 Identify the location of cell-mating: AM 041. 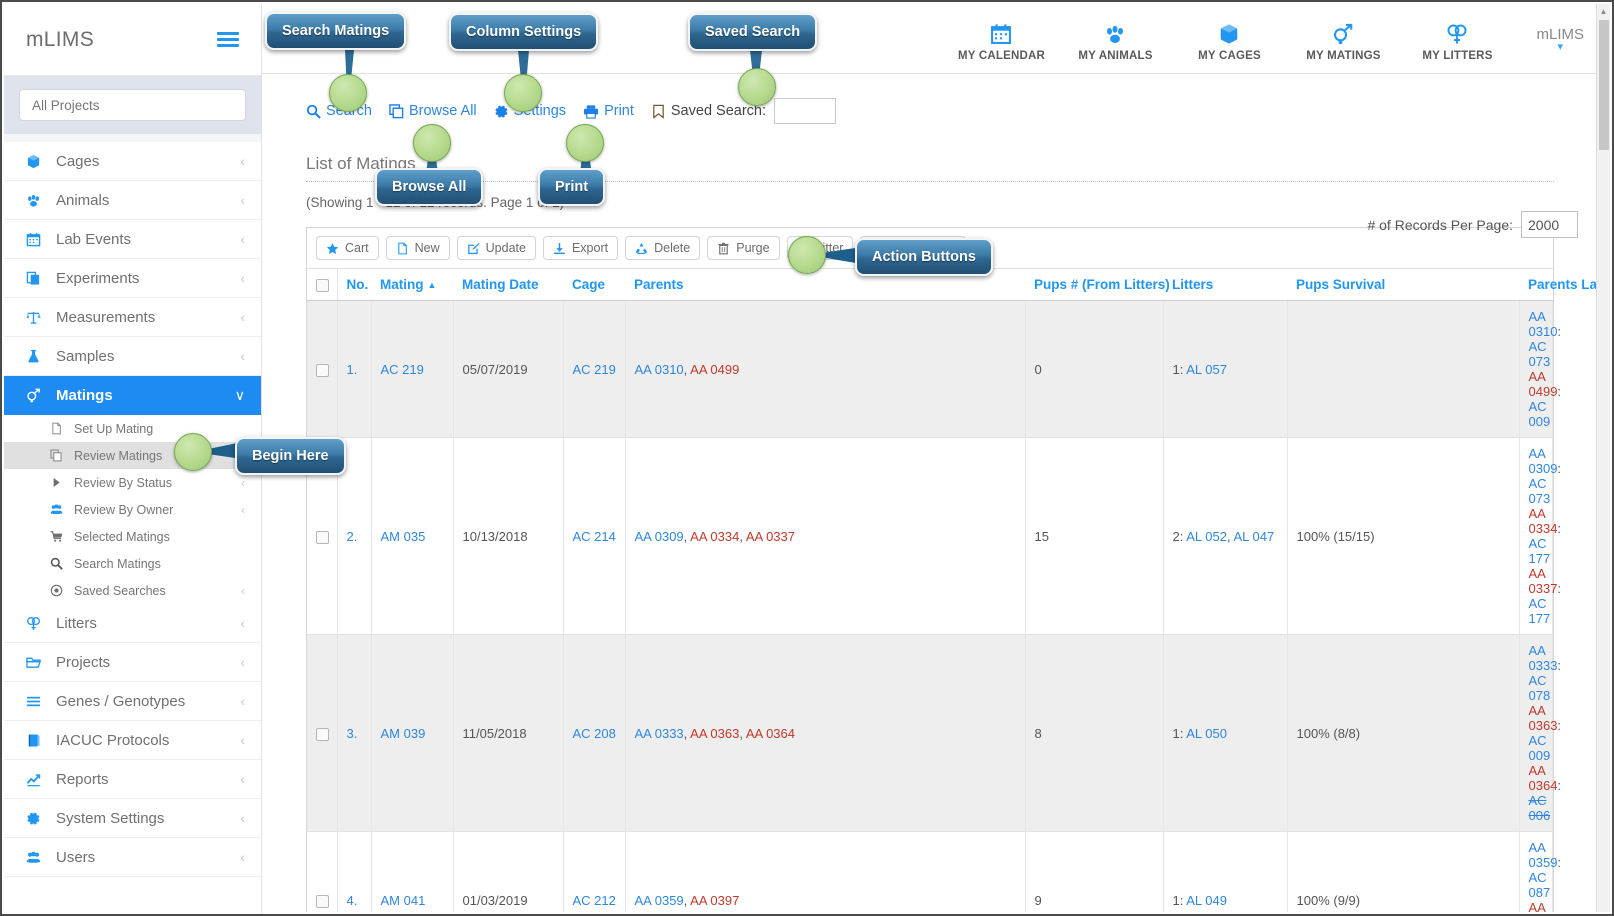
(412, 871).